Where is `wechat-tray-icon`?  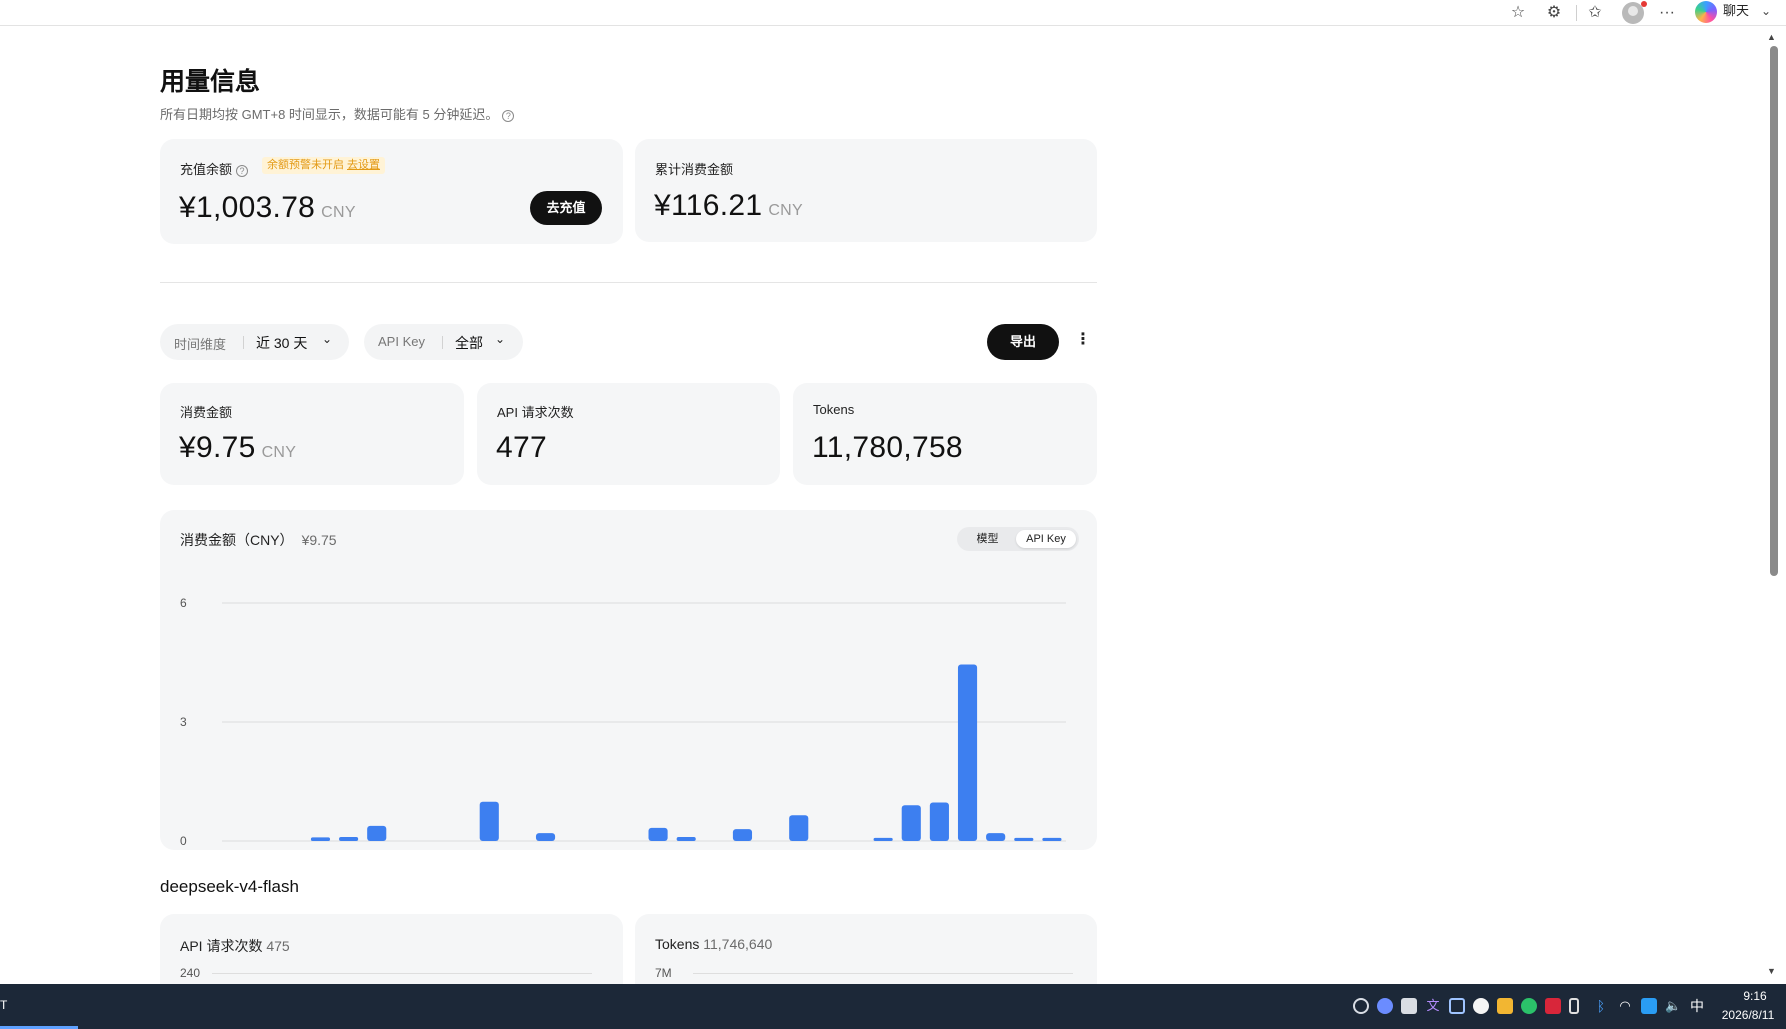
wechat-tray-icon is located at coordinates (1529, 1006).